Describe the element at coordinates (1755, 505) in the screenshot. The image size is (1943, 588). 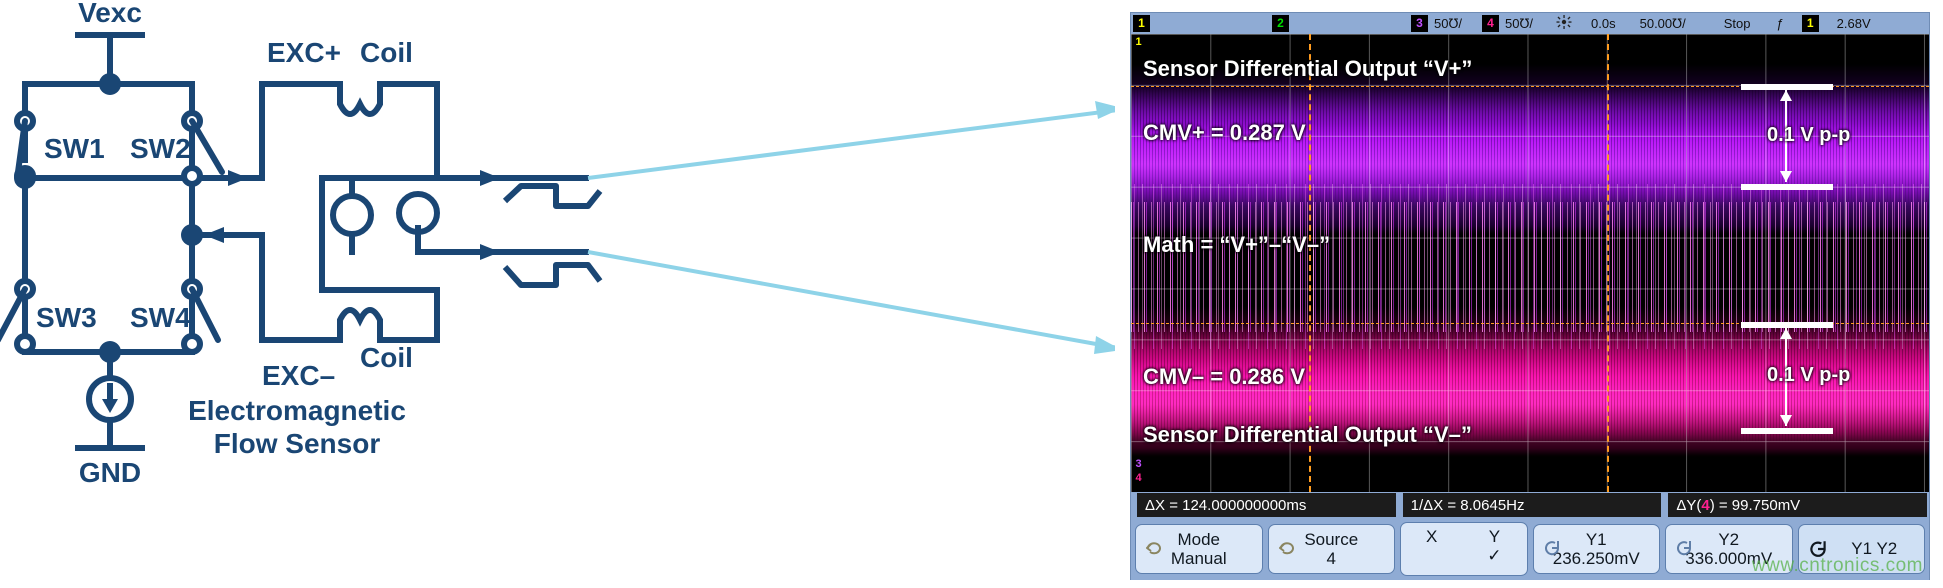
I see `measurement-delta-y-suffix: ) = 99.750mV` at that location.